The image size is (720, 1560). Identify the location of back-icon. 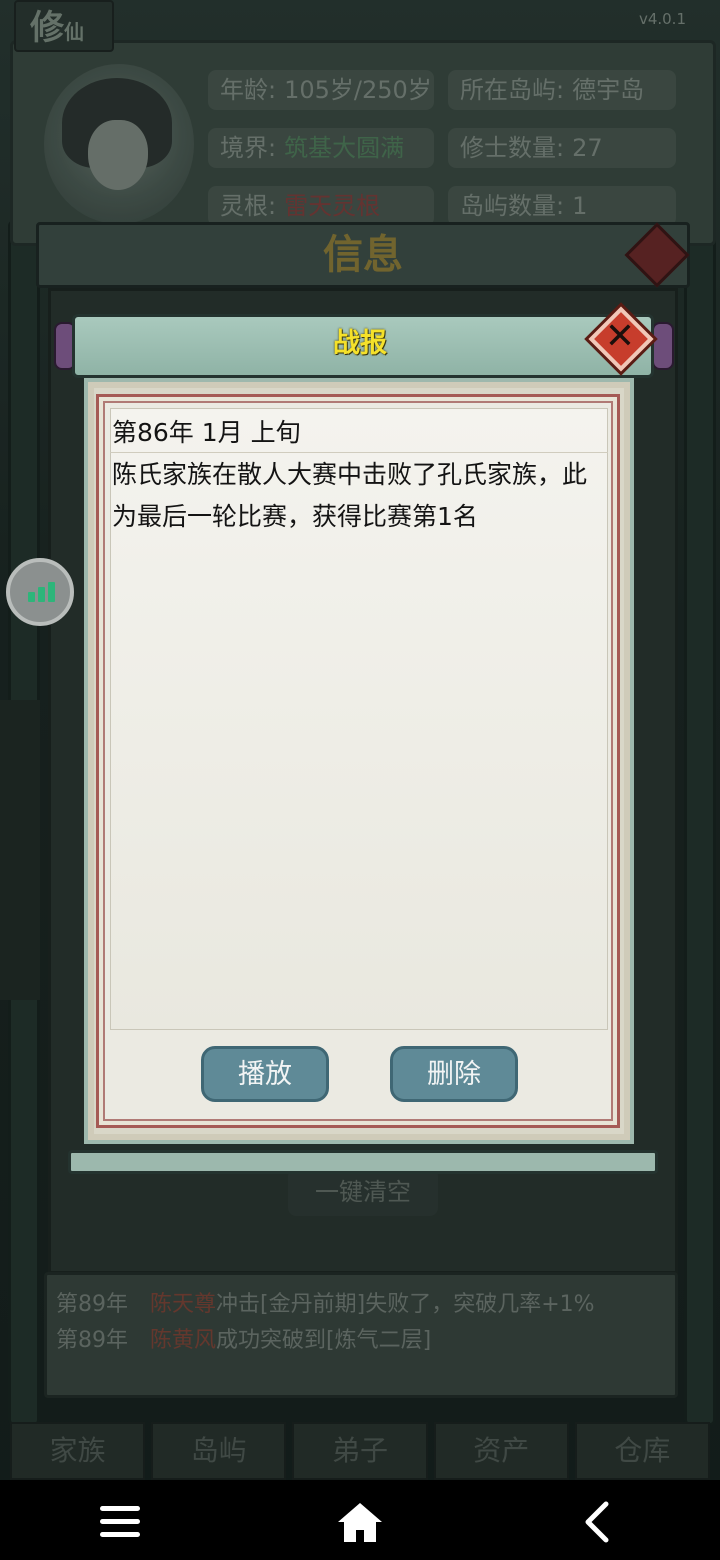
(606, 1522).